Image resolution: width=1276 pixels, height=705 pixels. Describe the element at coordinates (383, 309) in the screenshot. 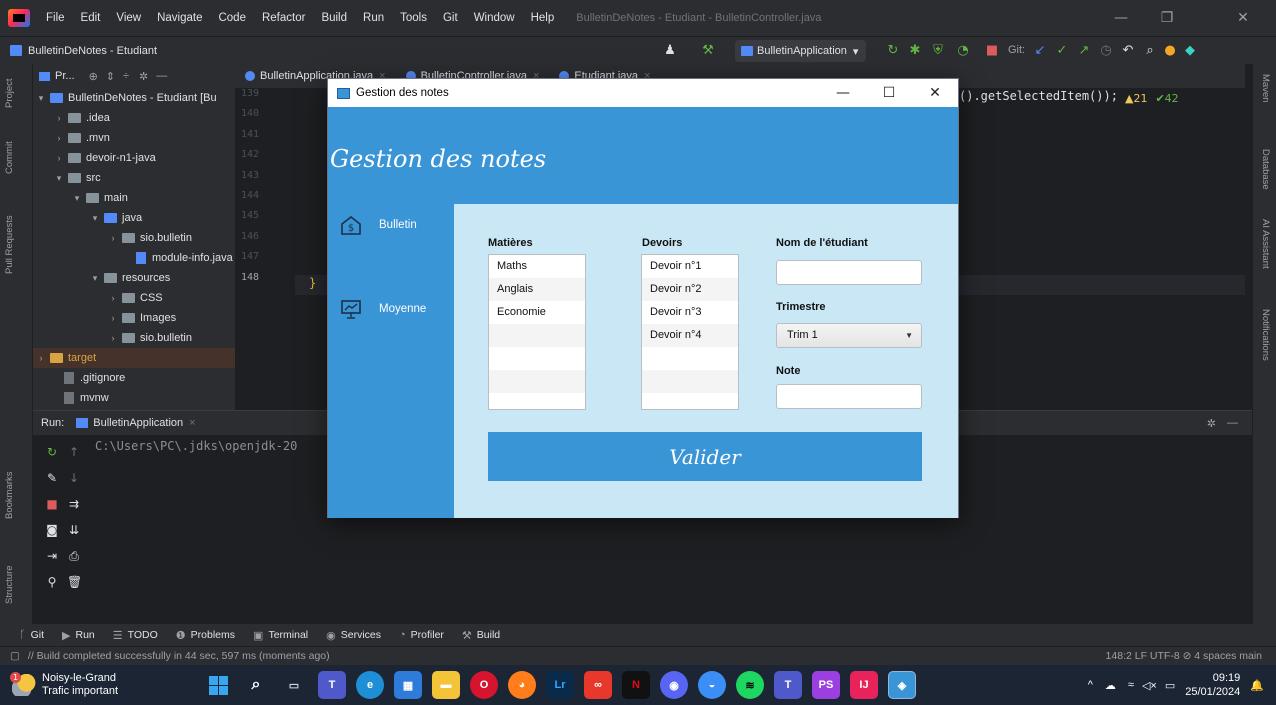

I see `nav-moyenne: Moyenne` at that location.